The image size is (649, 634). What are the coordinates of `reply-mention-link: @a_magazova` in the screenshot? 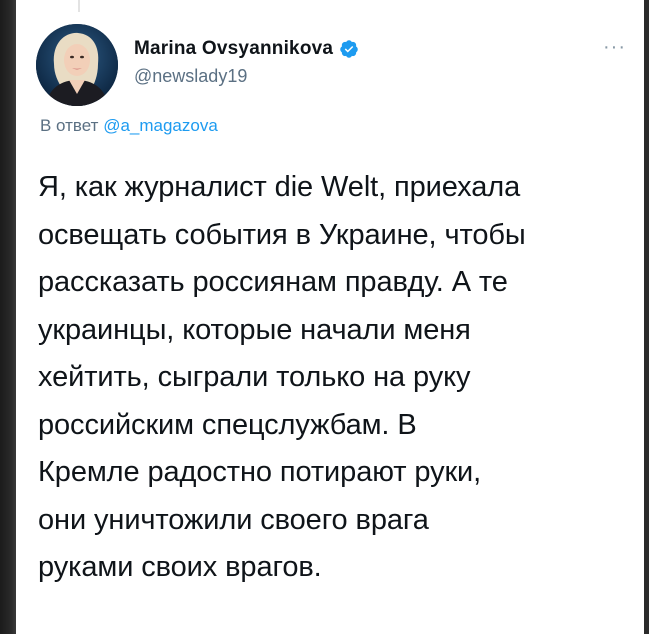 It's located at (160, 125).